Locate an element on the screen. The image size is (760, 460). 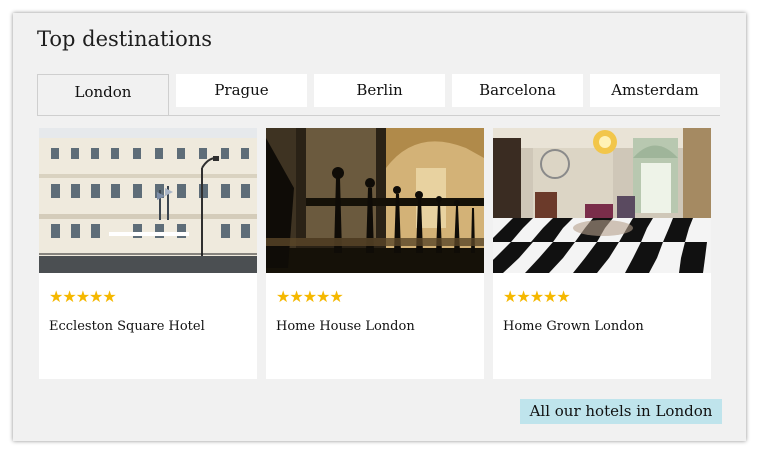
hotel-photo-eccleston is located at coordinates (148, 200).